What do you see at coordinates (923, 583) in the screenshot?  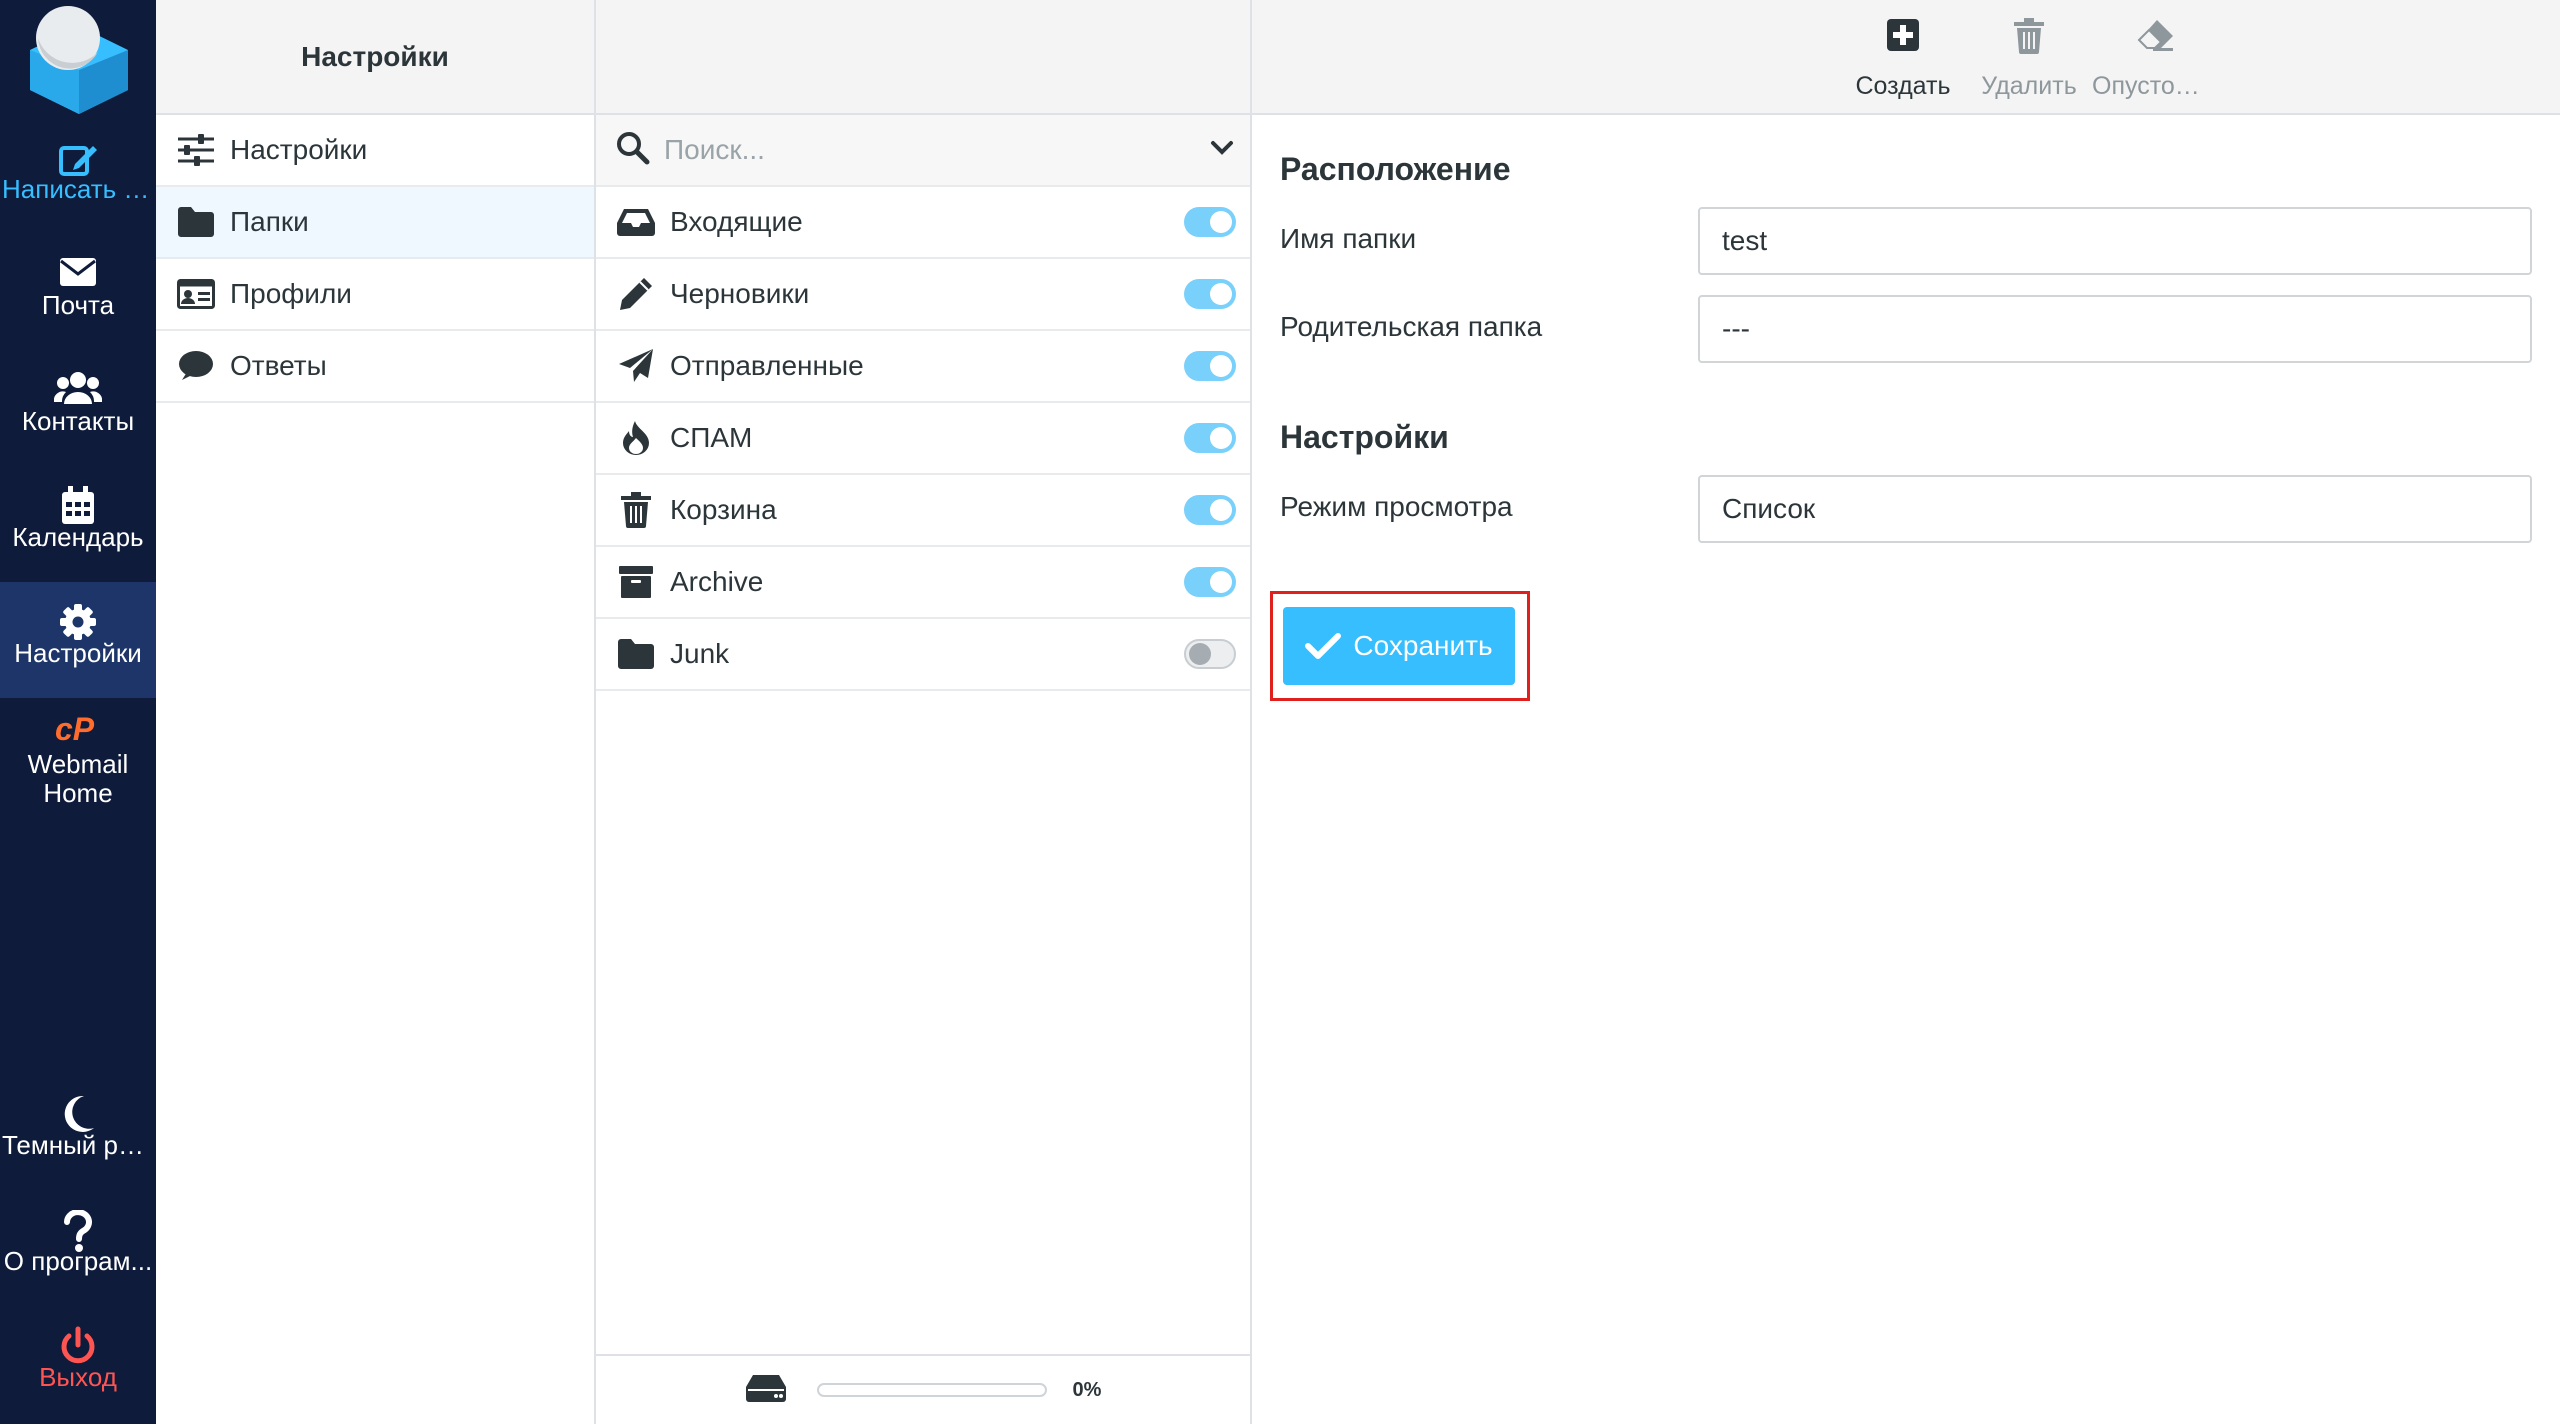 I see `folder-row-archive: Archive` at bounding box center [923, 583].